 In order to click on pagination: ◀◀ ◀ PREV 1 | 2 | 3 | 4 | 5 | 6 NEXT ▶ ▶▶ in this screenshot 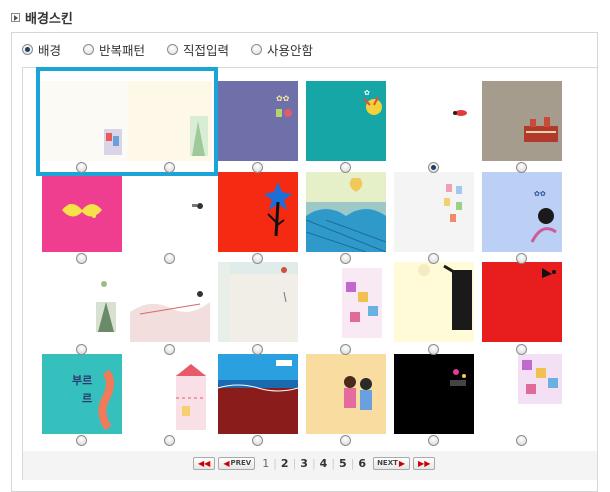, I will do `click(314, 463)`.